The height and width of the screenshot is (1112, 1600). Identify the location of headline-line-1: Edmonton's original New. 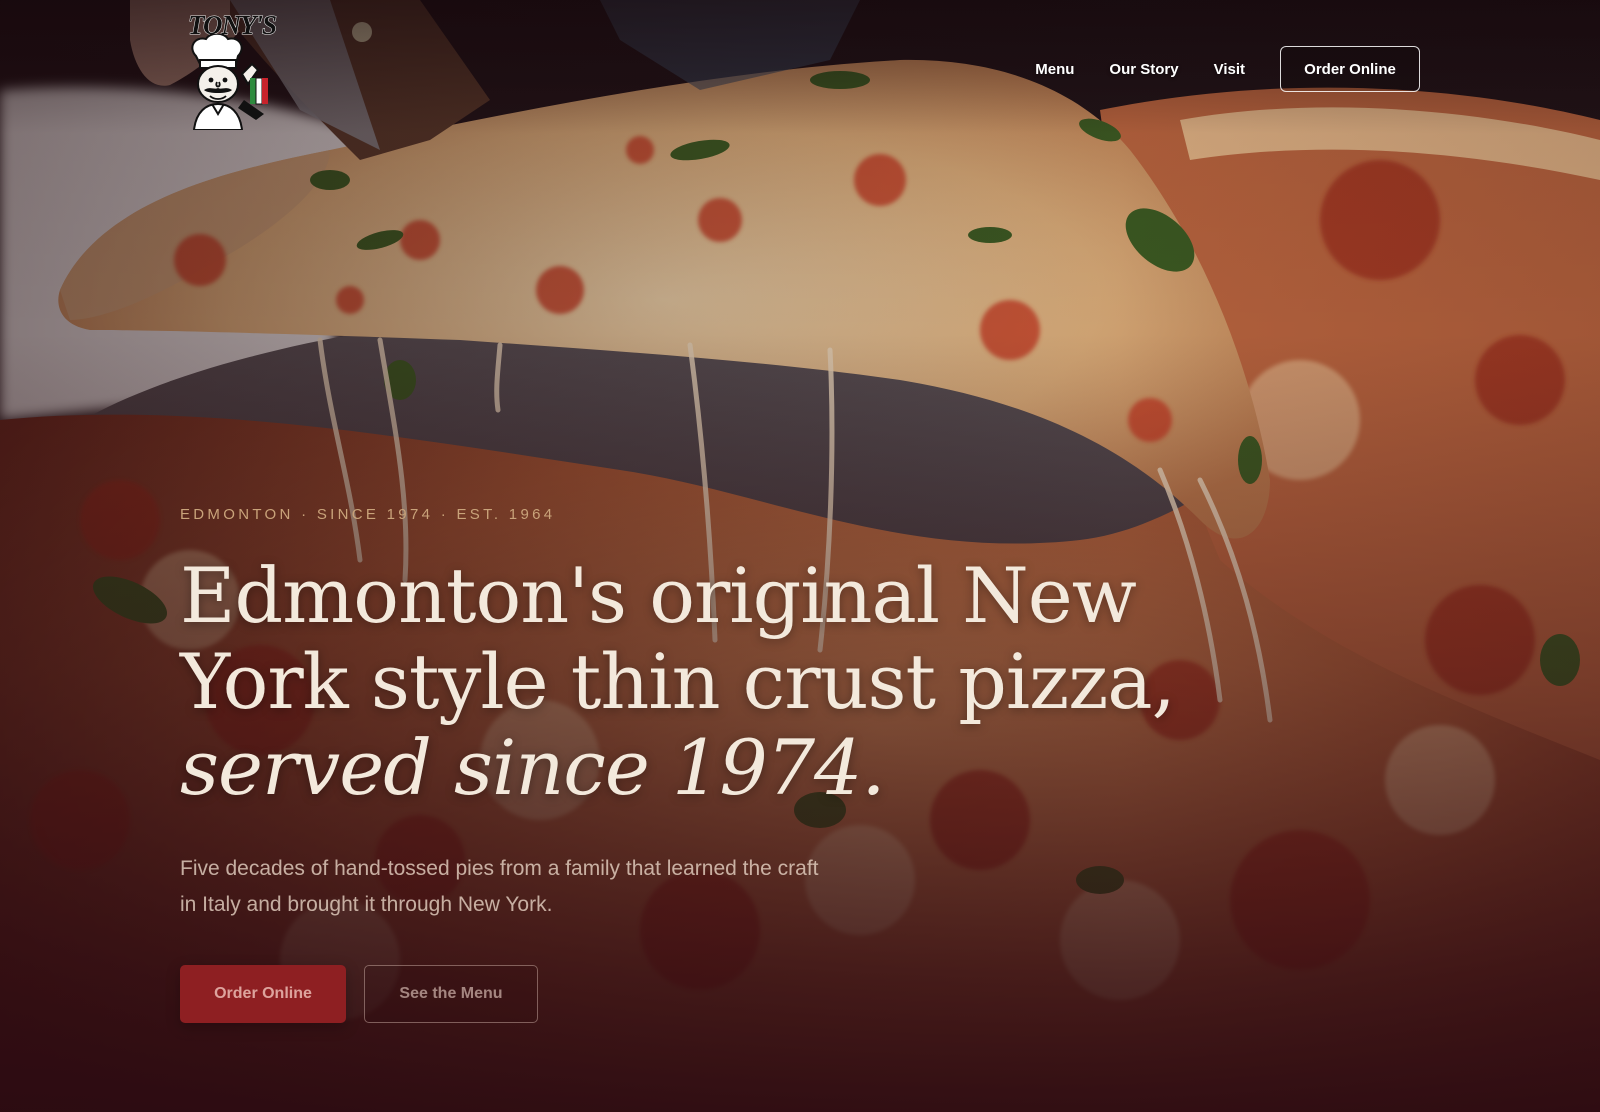
(658, 595).